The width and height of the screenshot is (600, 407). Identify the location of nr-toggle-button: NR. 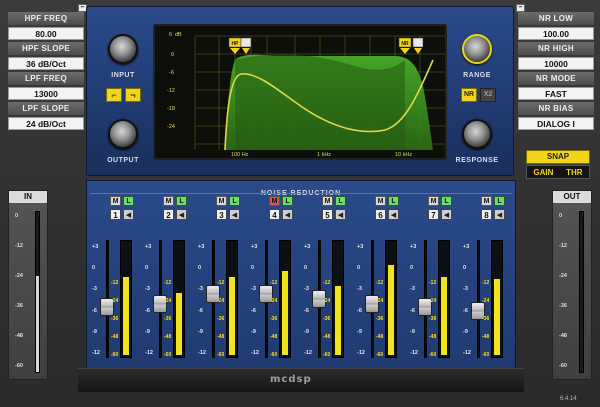
(469, 95).